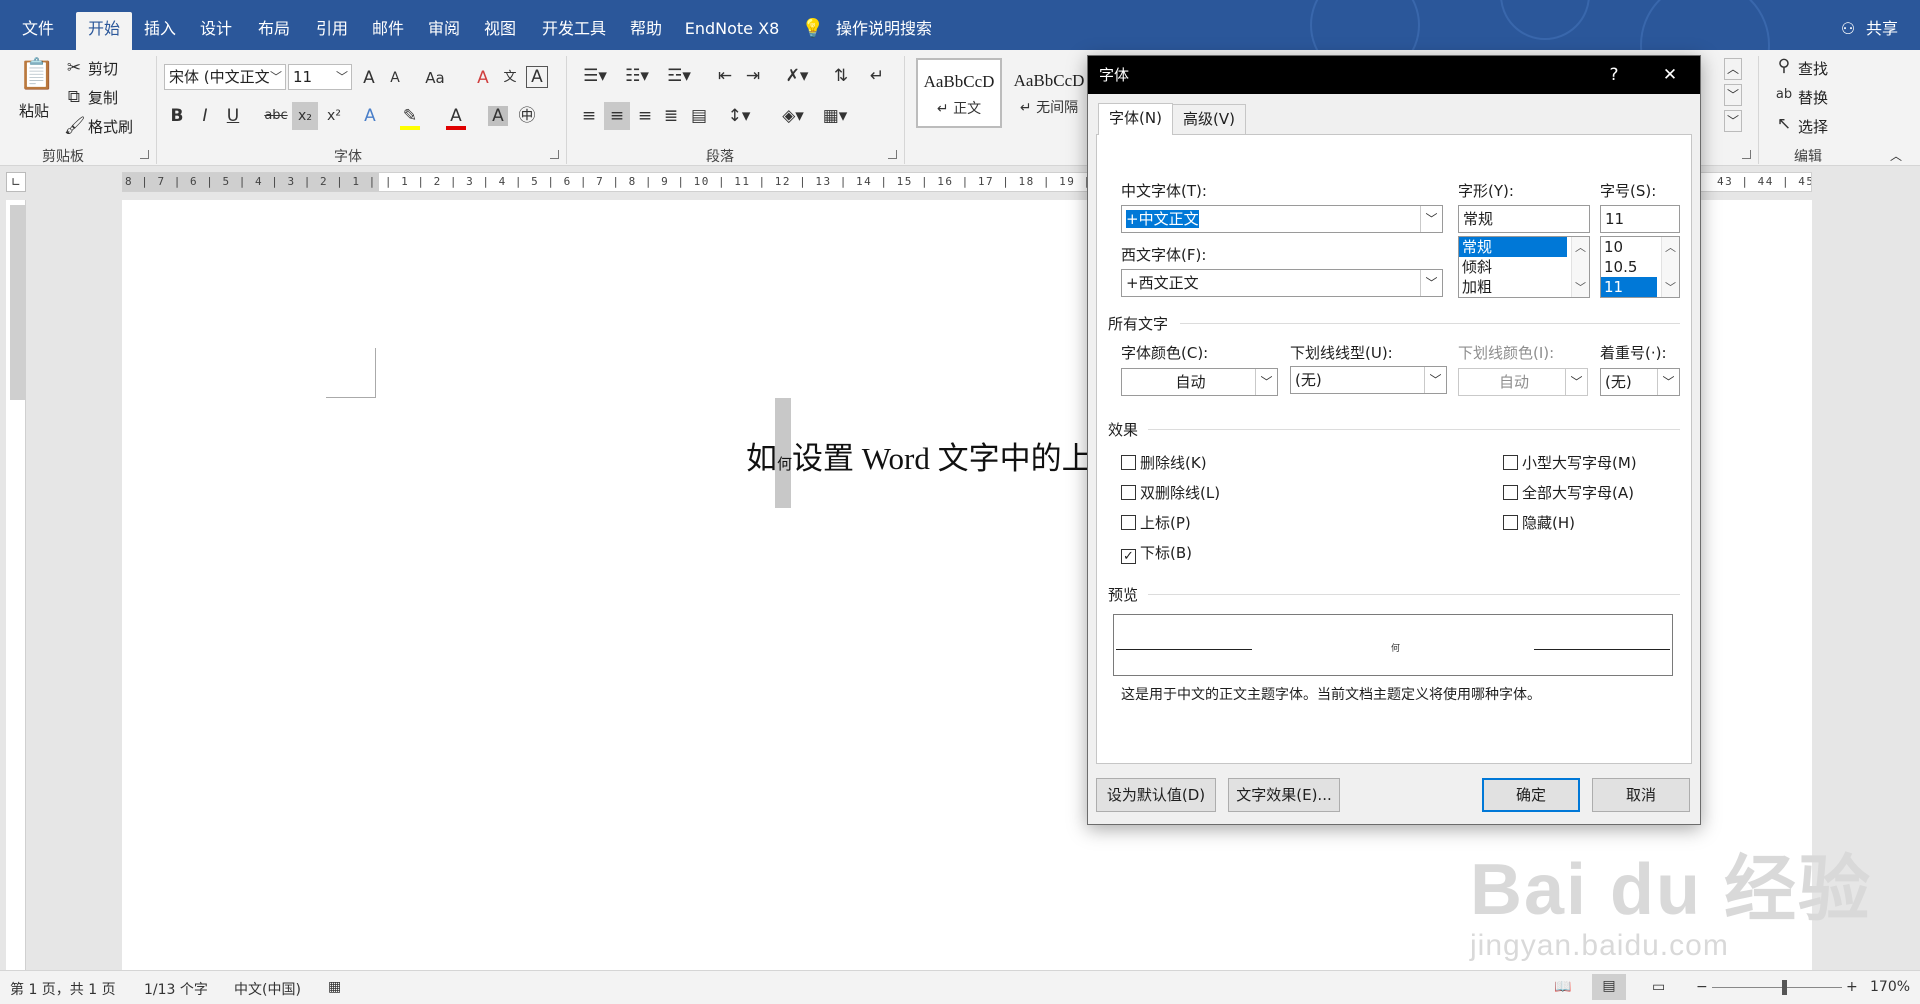 The width and height of the screenshot is (1920, 1004). Describe the element at coordinates (797, 76) in the screenshot. I see `asian-layout-icon: ✗▾` at that location.